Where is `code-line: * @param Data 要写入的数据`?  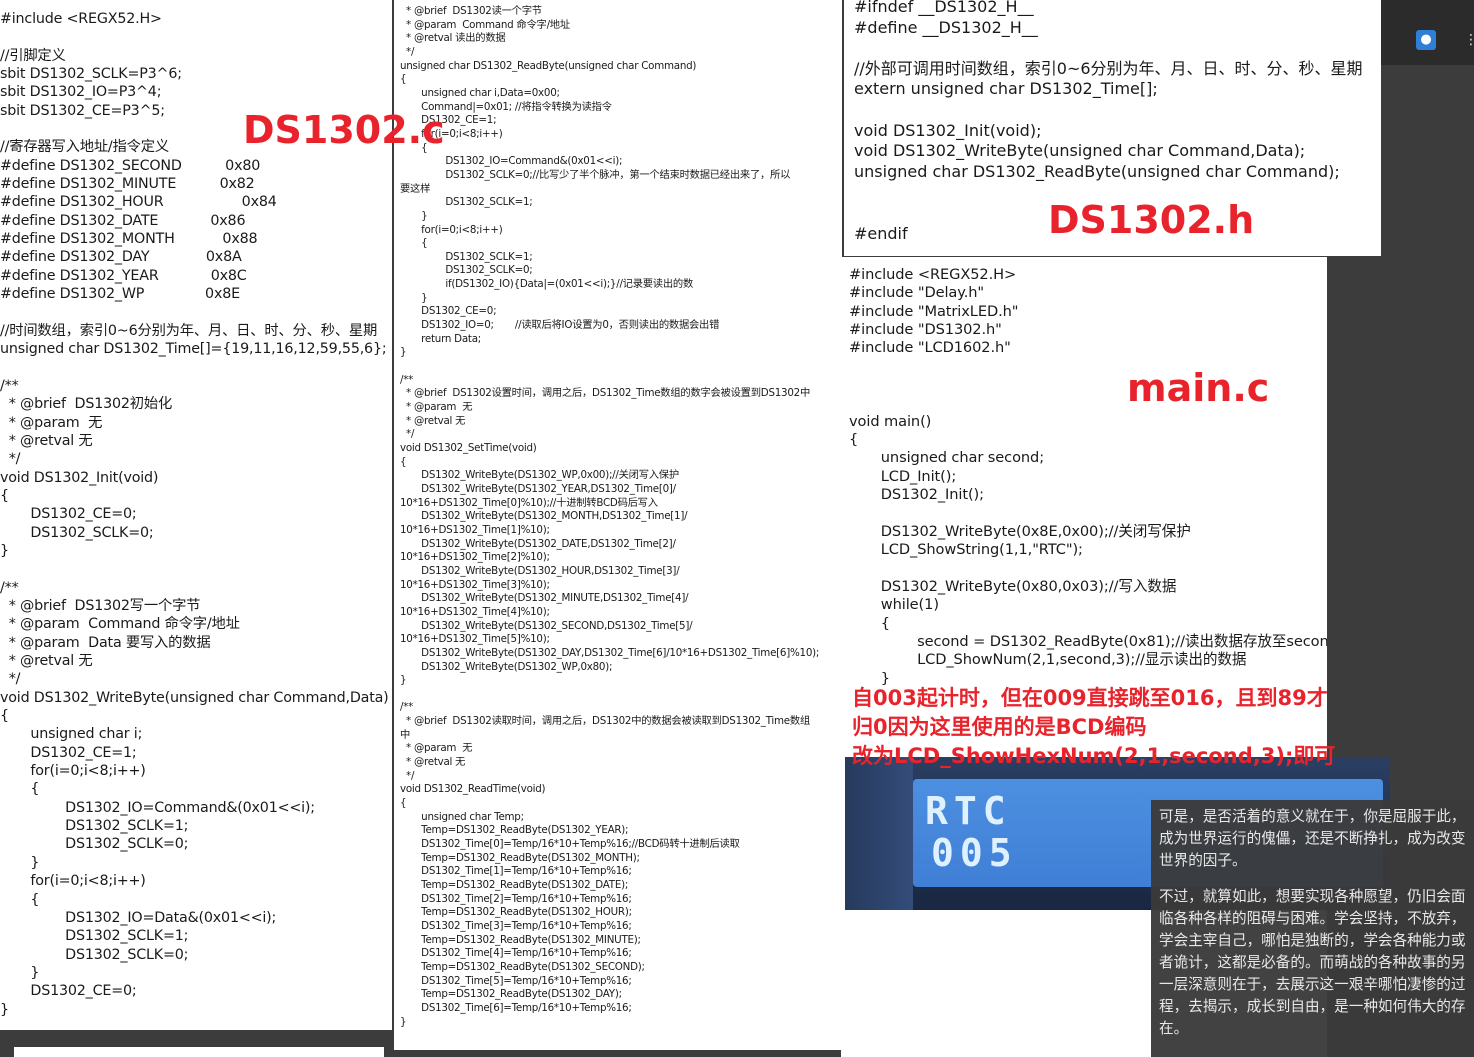 code-line: * @param Data 要写入的数据 is located at coordinates (105, 642).